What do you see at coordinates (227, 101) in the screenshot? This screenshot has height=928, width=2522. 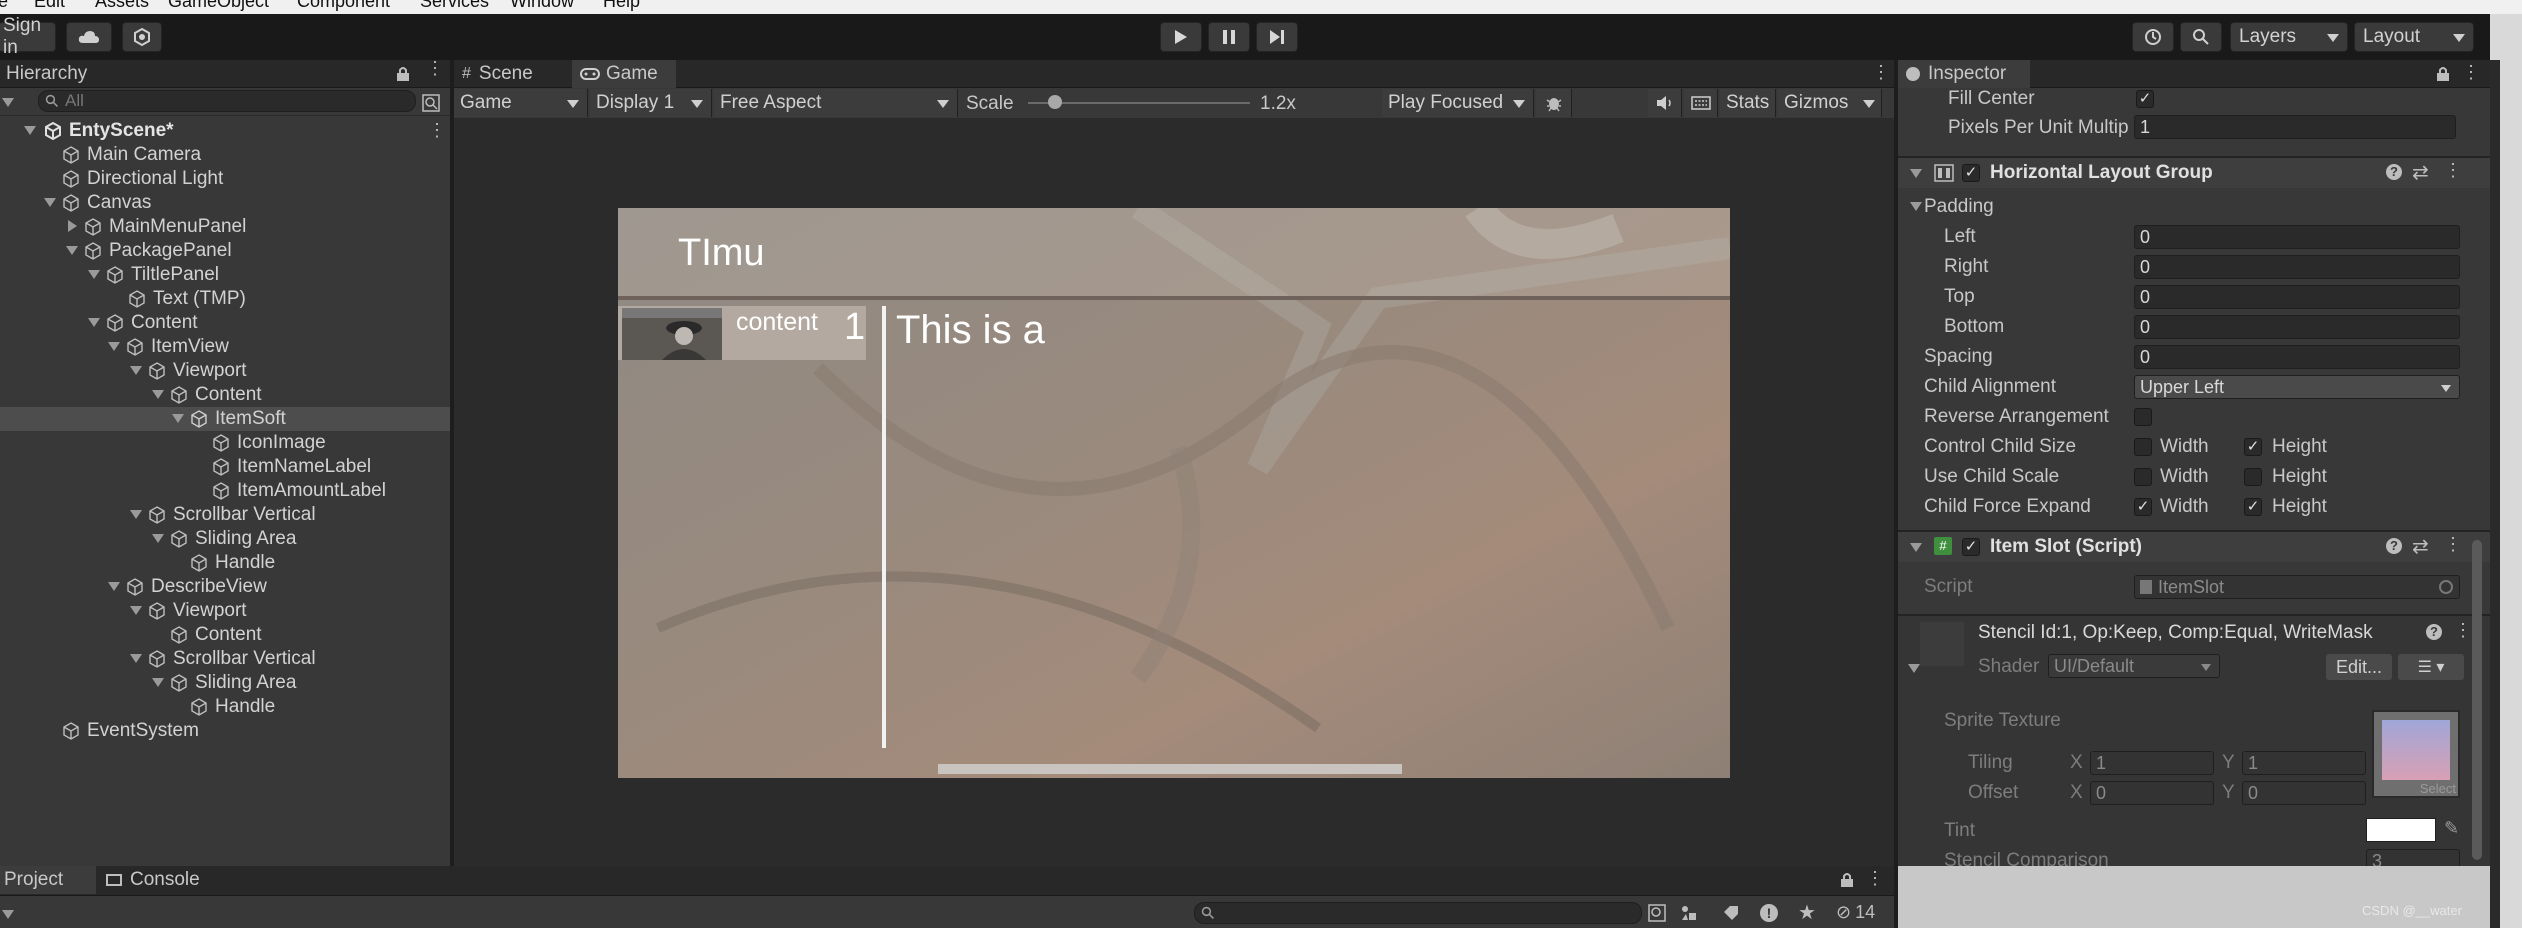 I see `hierarchy-search-input: All` at bounding box center [227, 101].